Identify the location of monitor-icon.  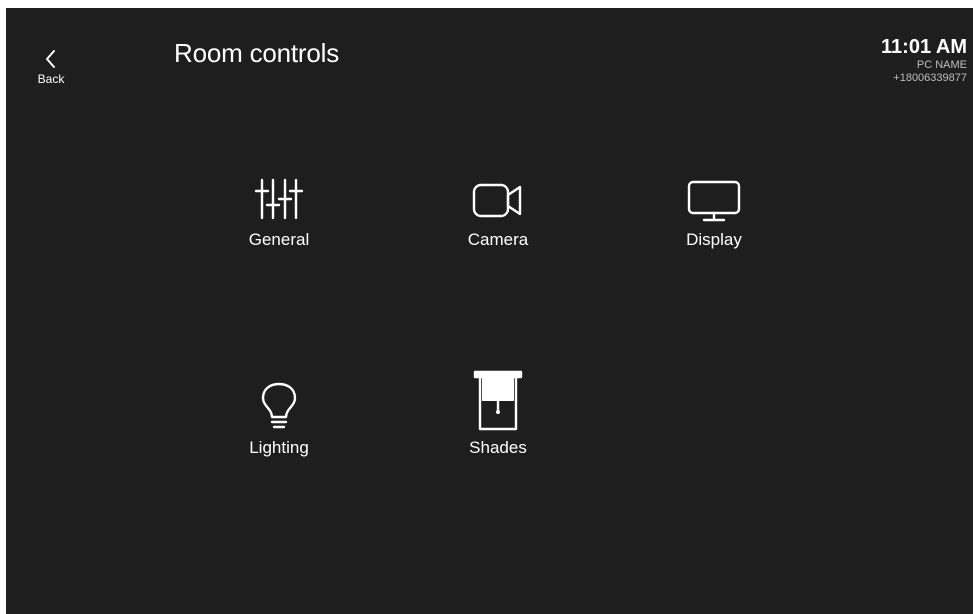
(714, 201).